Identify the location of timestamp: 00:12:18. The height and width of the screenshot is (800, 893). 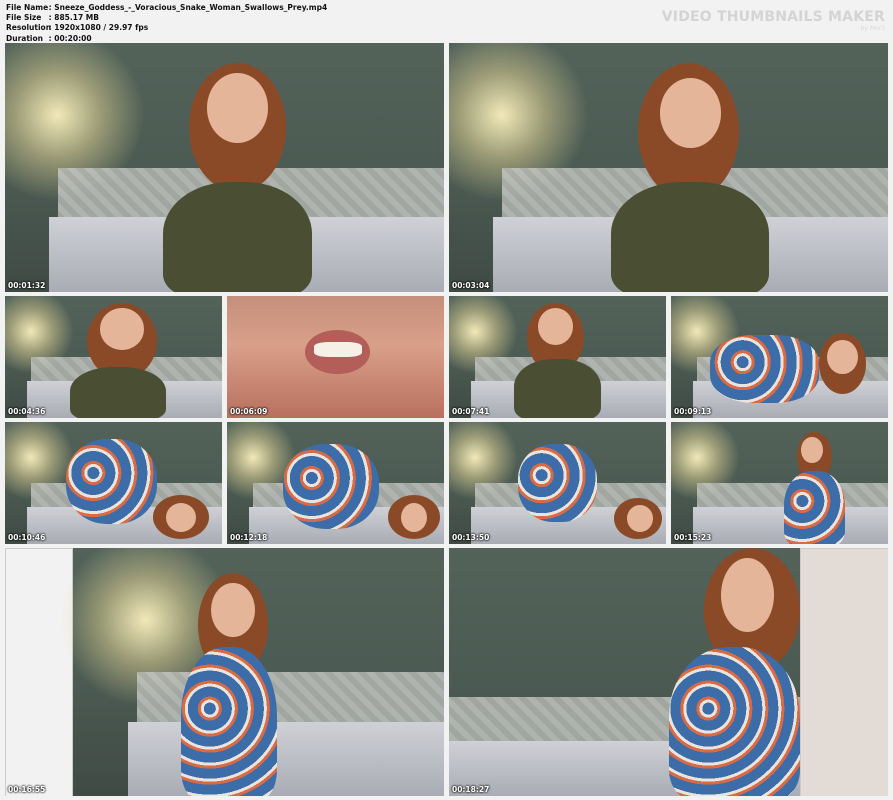
(249, 537).